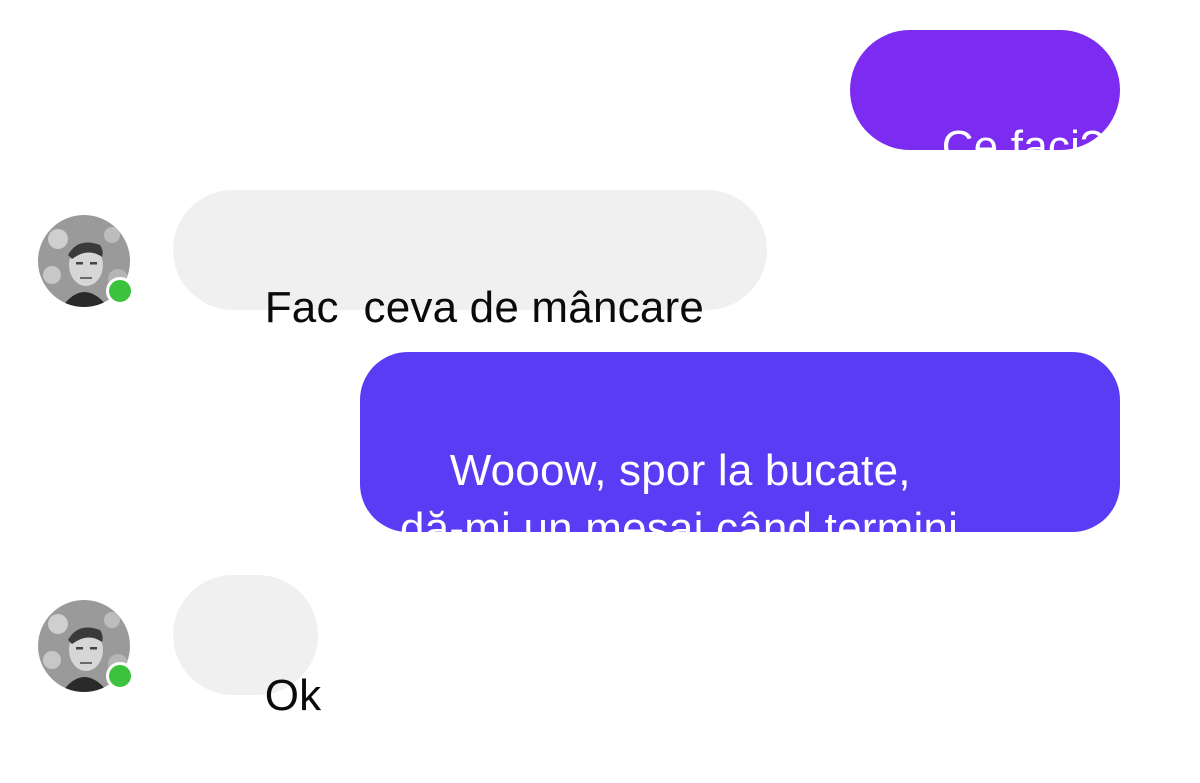 This screenshot has width=1200, height=783. I want to click on incoming-message-bubble: Fac ceva de mâncare, so click(470, 261).